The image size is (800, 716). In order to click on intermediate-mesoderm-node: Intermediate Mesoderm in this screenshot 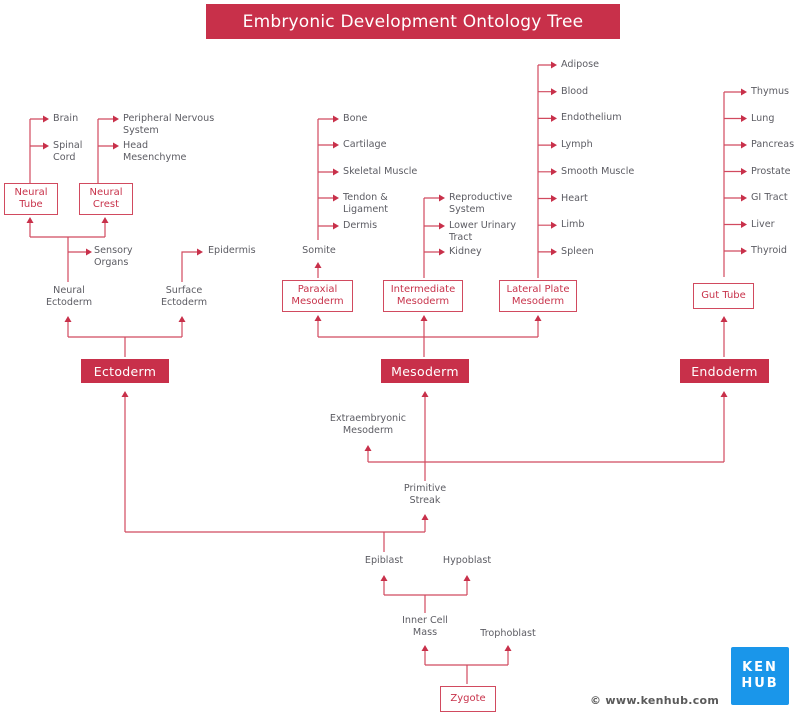, I will do `click(423, 296)`.